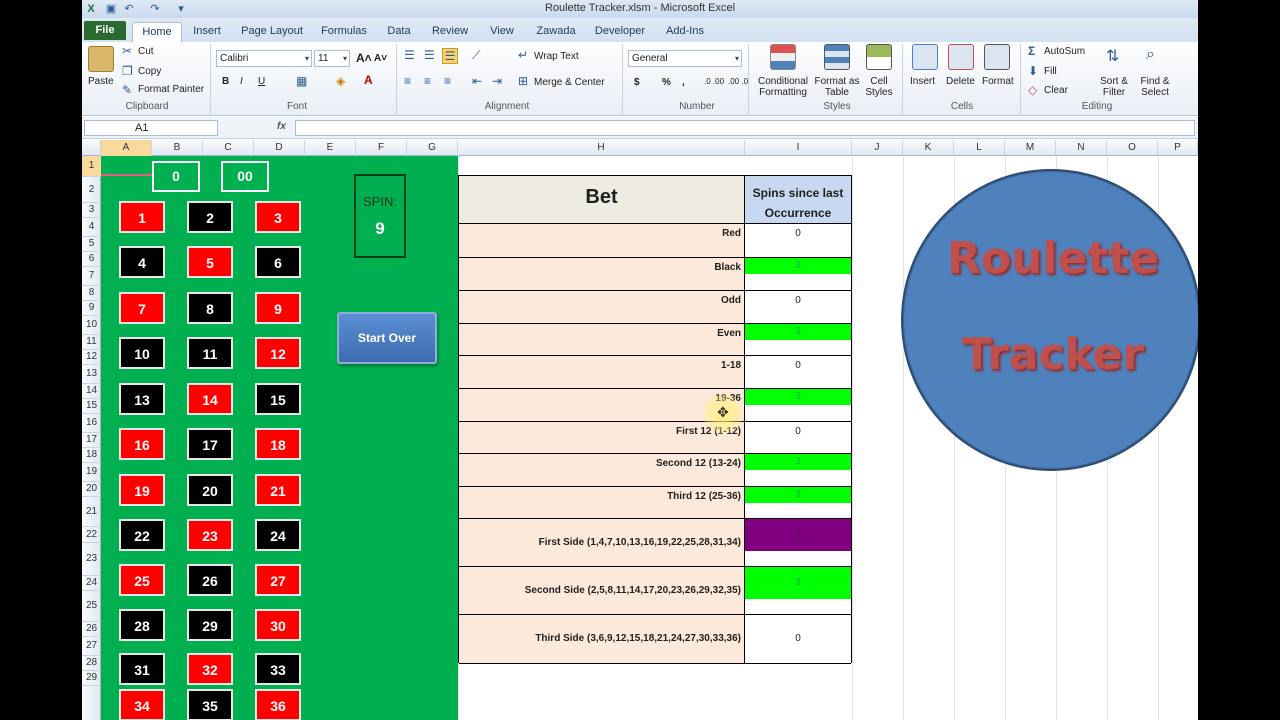 Image resolution: width=1280 pixels, height=720 pixels. I want to click on row-header-7: 7, so click(91, 276).